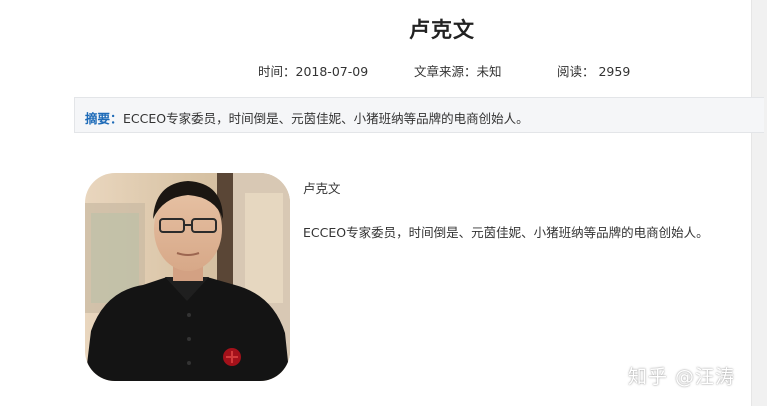 This screenshot has height=406, width=767. I want to click on body-name: 卢克文, so click(322, 188).